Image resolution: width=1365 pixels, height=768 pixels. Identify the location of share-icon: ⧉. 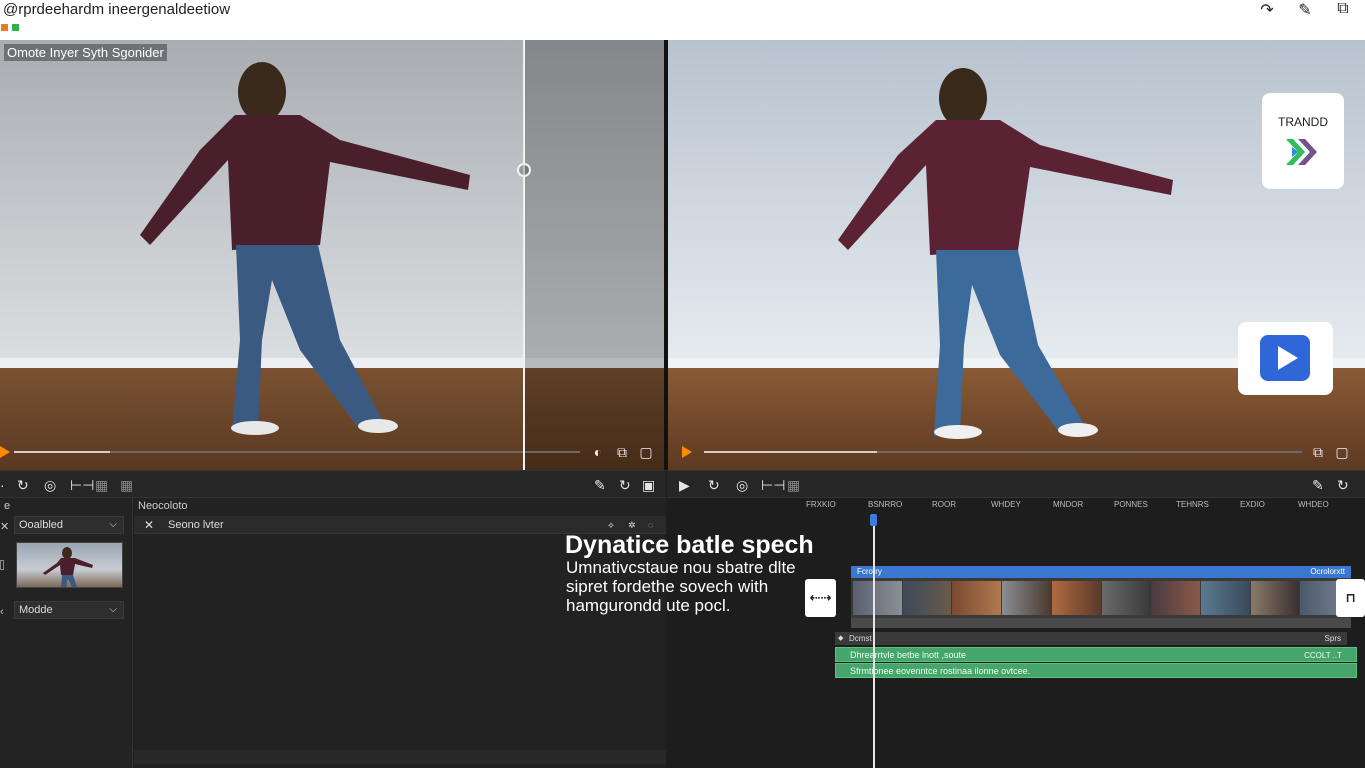
(1343, 10).